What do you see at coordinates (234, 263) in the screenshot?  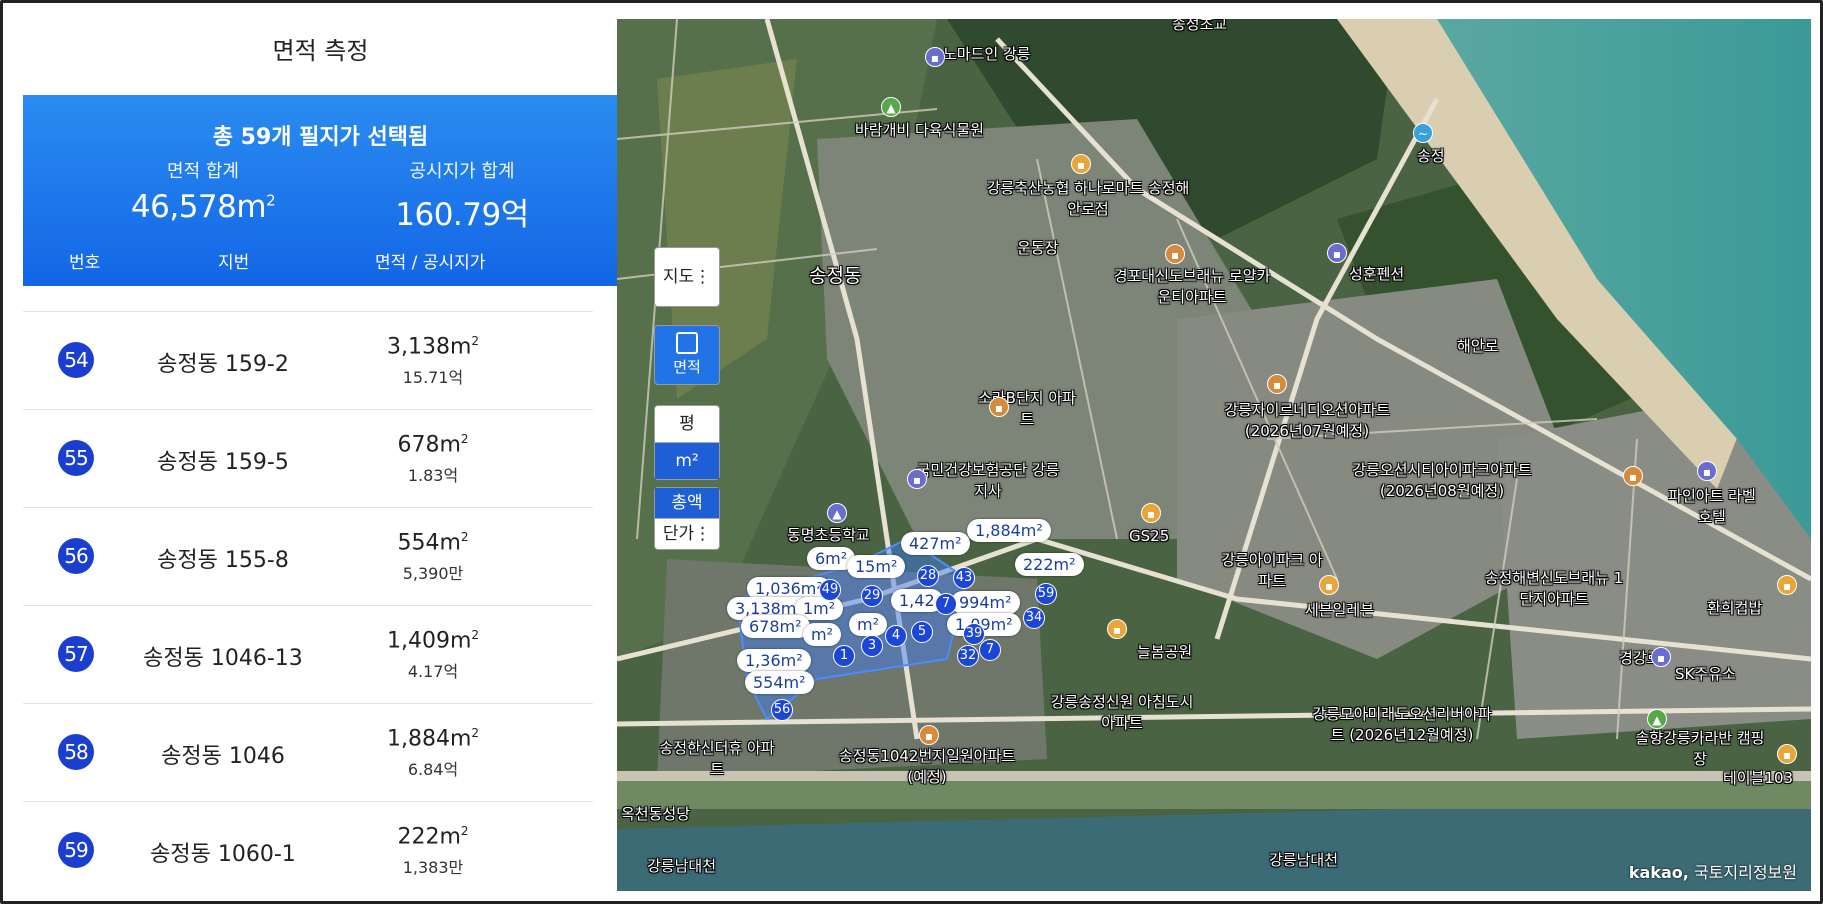 I see `col-jibun: 지번` at bounding box center [234, 263].